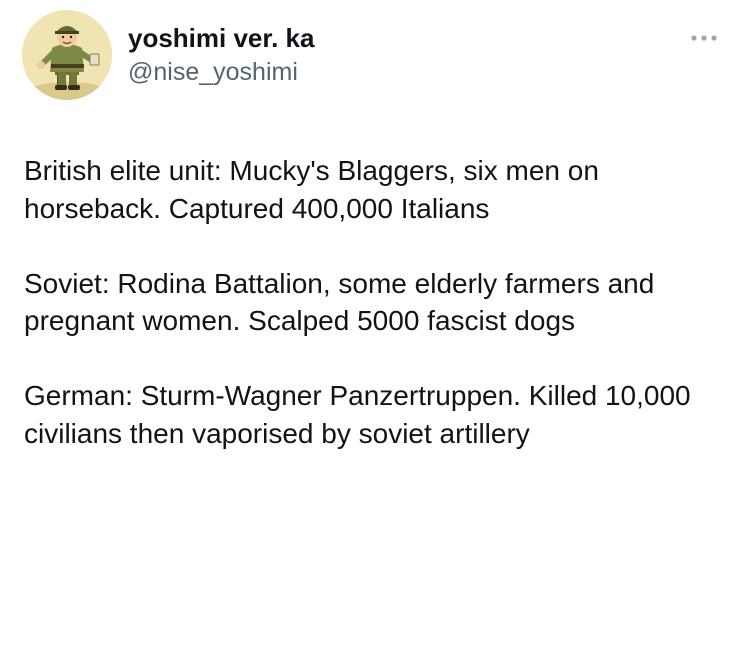 The width and height of the screenshot is (750, 655). Describe the element at coordinates (221, 38) in the screenshot. I see `display-name: yoshimi ver. ka` at that location.